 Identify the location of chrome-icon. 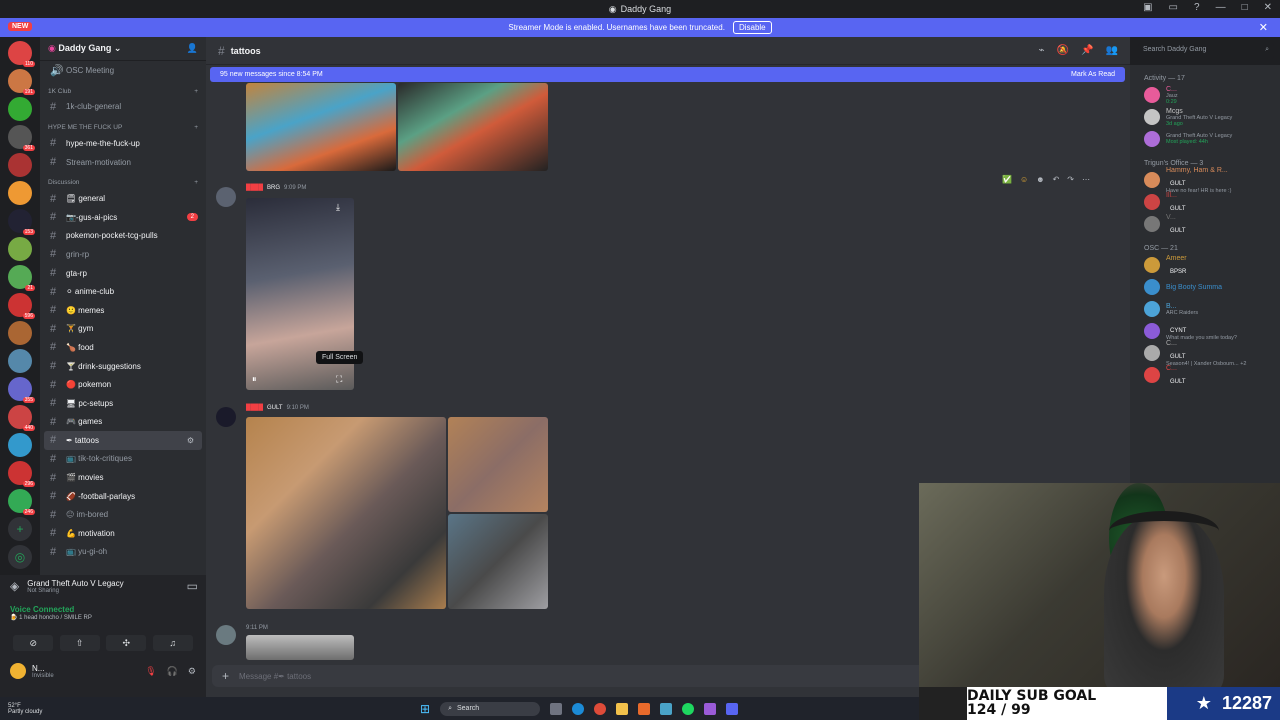
(600, 708).